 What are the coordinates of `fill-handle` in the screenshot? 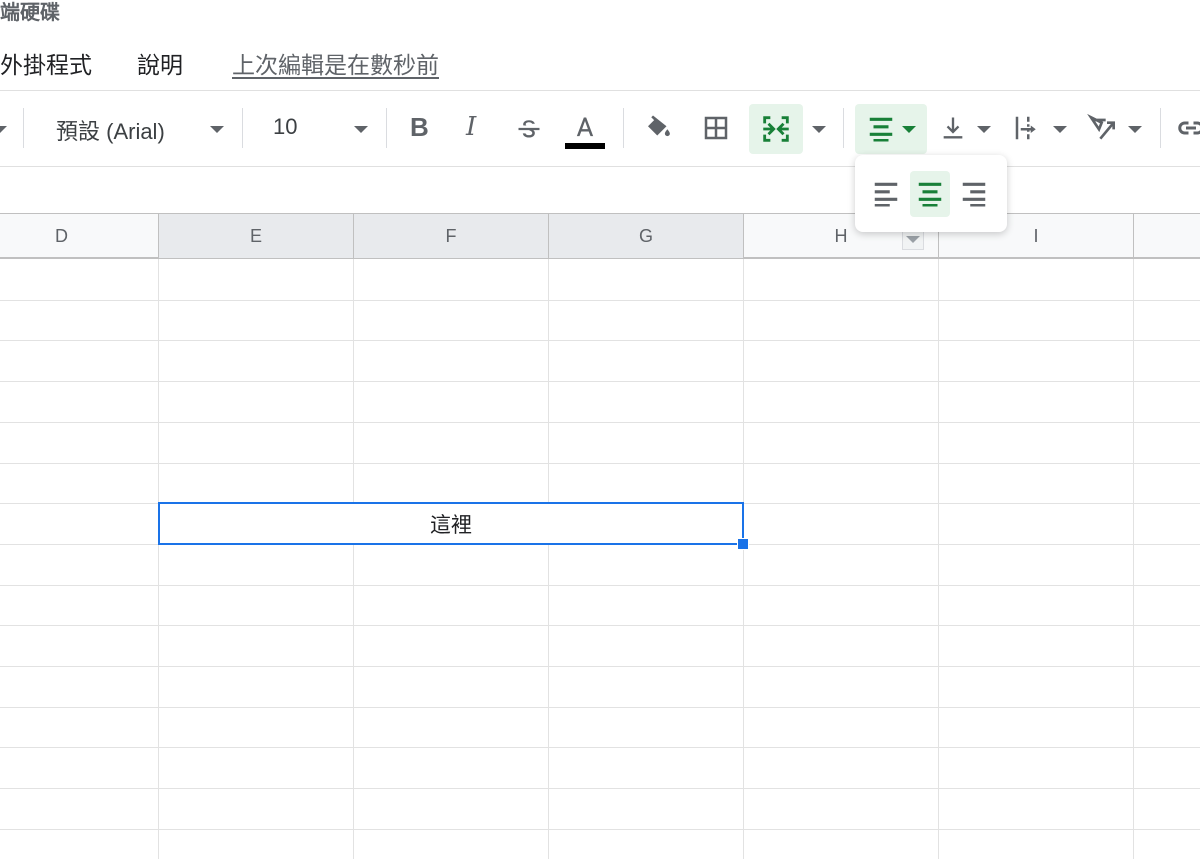 It's located at (743, 544).